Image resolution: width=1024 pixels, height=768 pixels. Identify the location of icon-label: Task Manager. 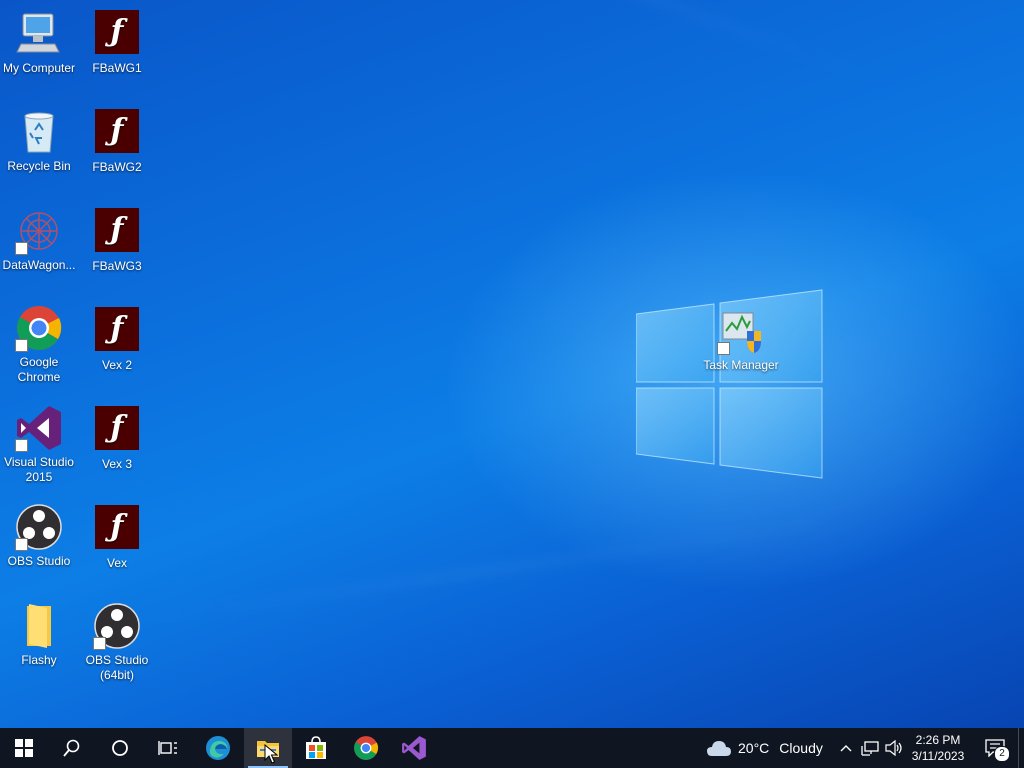
(741, 365).